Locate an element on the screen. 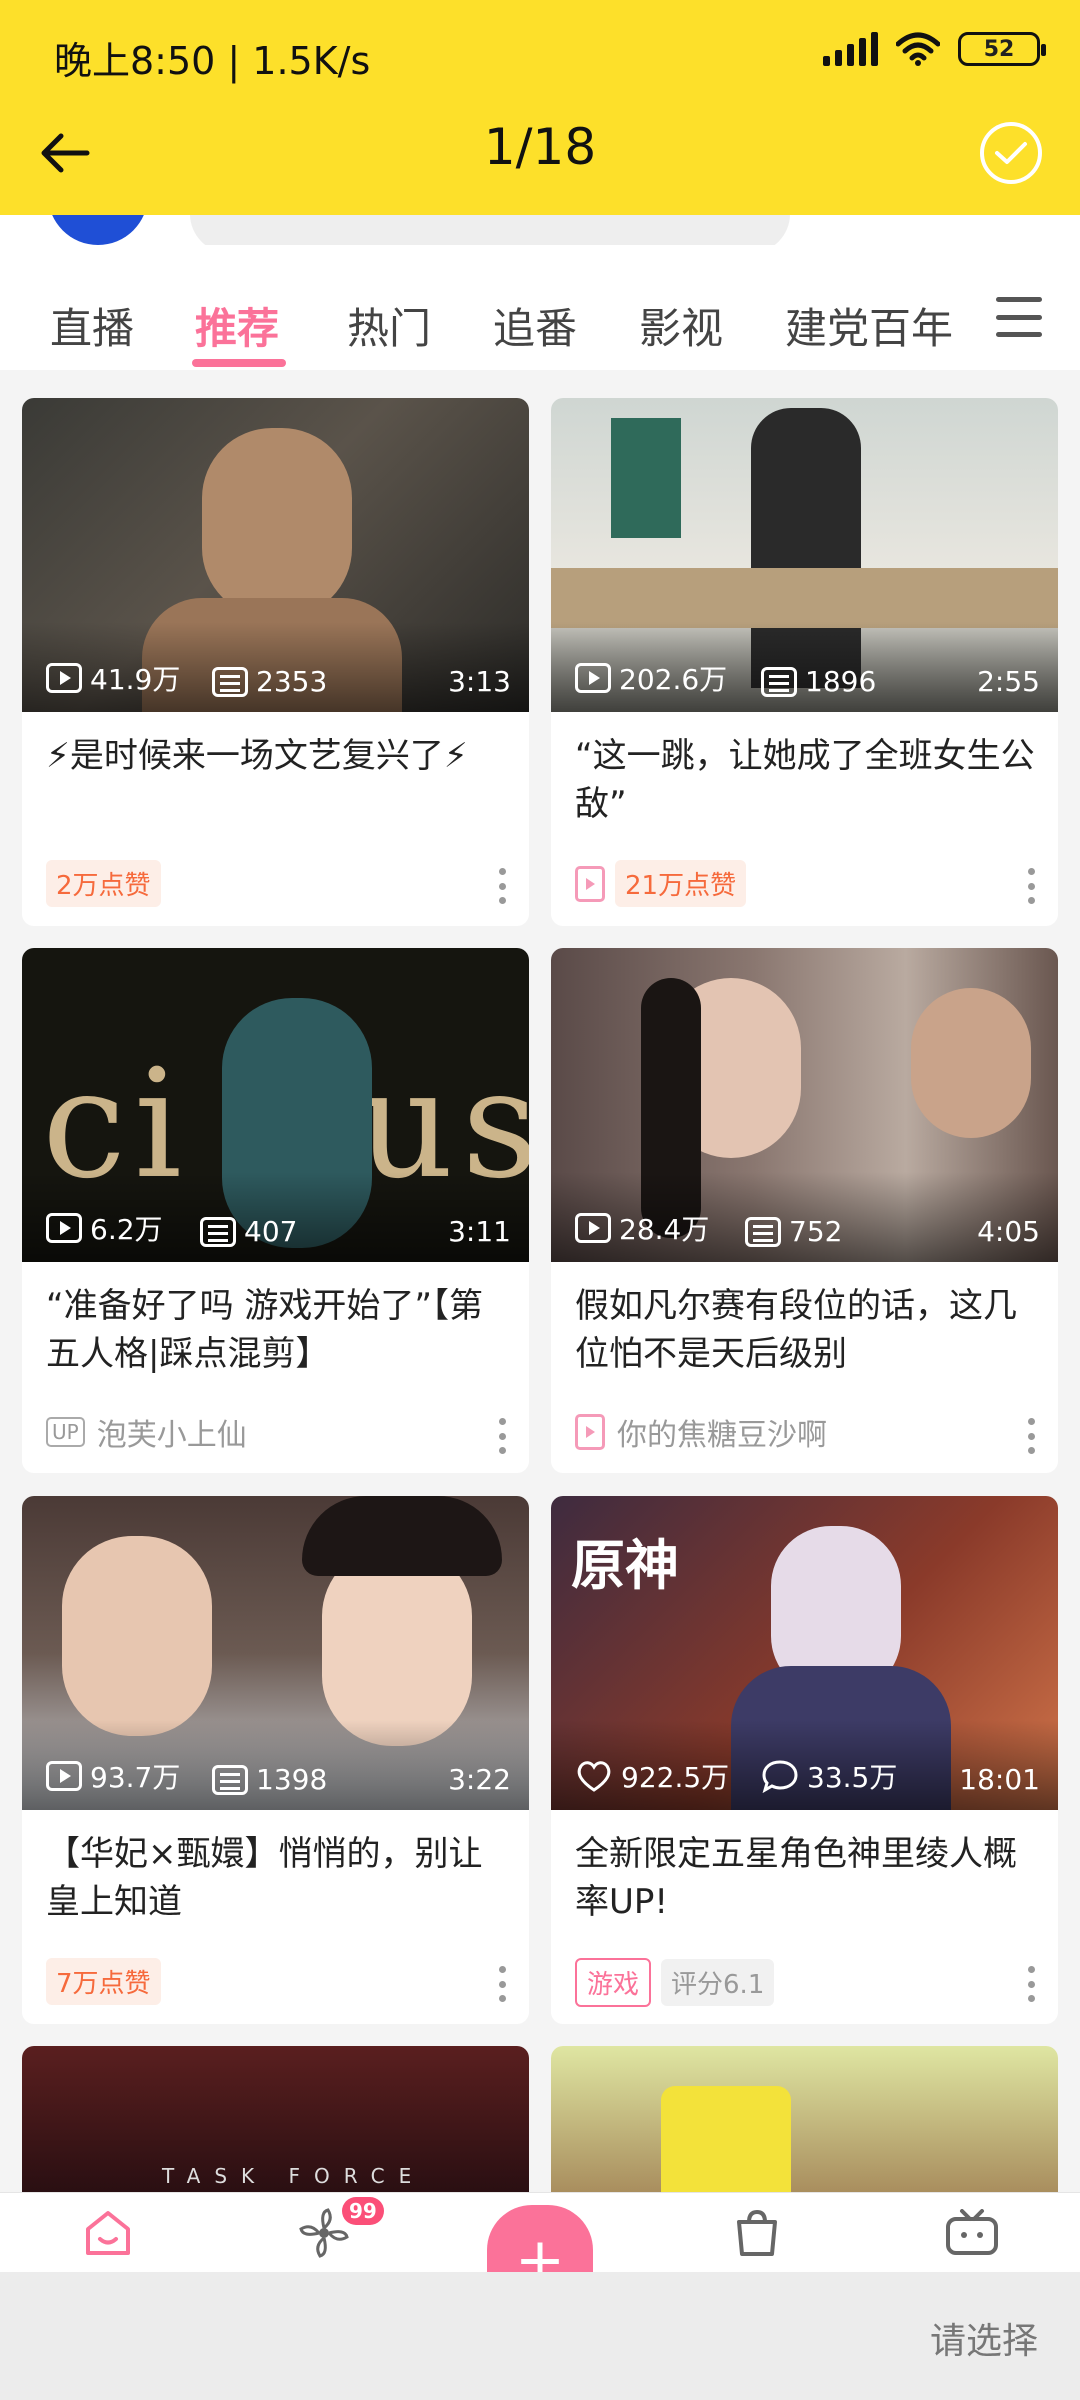  video-duration: 3:11 is located at coordinates (479, 1231).